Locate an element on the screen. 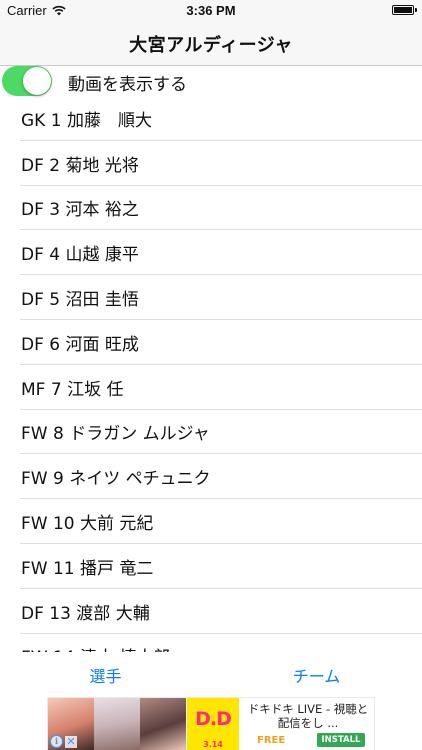 This screenshot has width=422, height=750. tab-bar: 選手 チーム is located at coordinates (211, 675).